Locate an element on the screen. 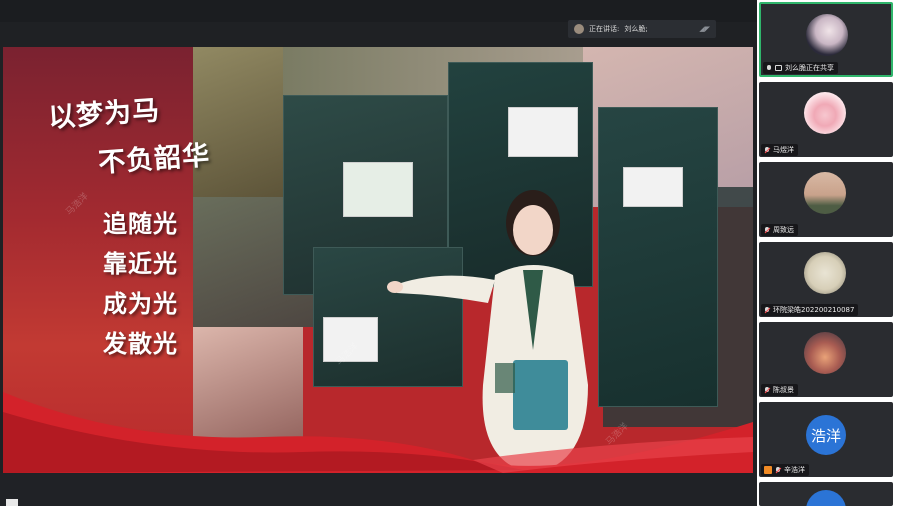 The width and height of the screenshot is (900, 506). text-avatar: 浩洋 is located at coordinates (826, 435).